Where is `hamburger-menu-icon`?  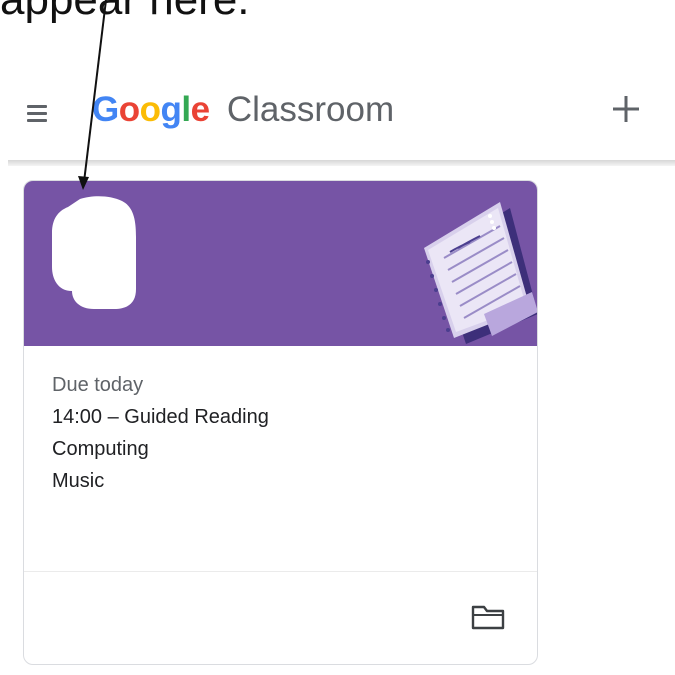 hamburger-menu-icon is located at coordinates (37, 114).